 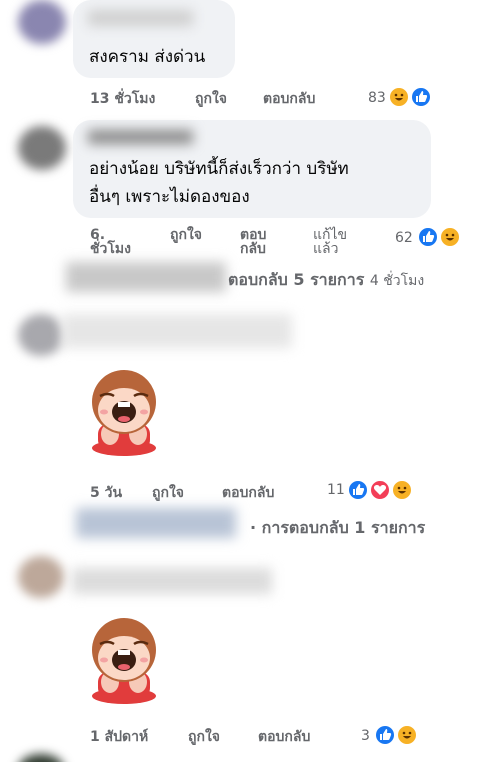 What do you see at coordinates (380, 490) in the screenshot?
I see `love-reaction-icon` at bounding box center [380, 490].